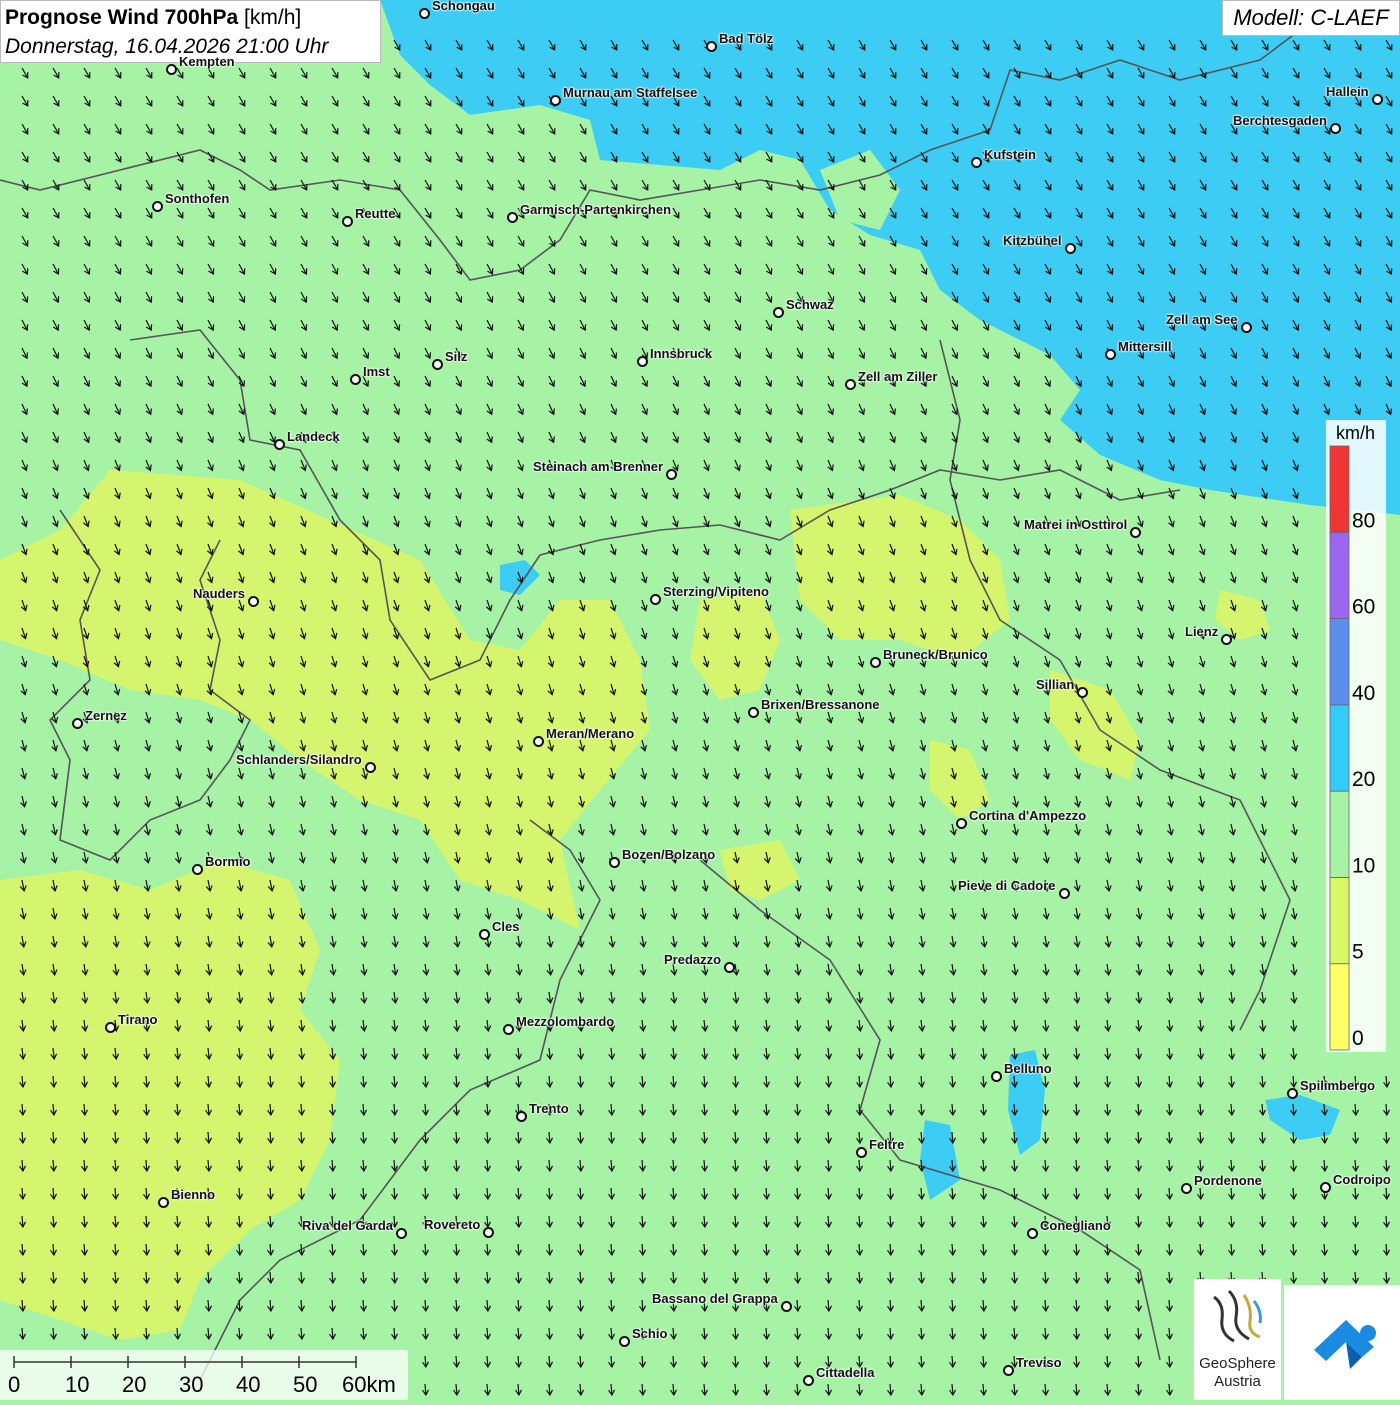  I want to click on legend-label-0: 0, so click(1358, 1038).